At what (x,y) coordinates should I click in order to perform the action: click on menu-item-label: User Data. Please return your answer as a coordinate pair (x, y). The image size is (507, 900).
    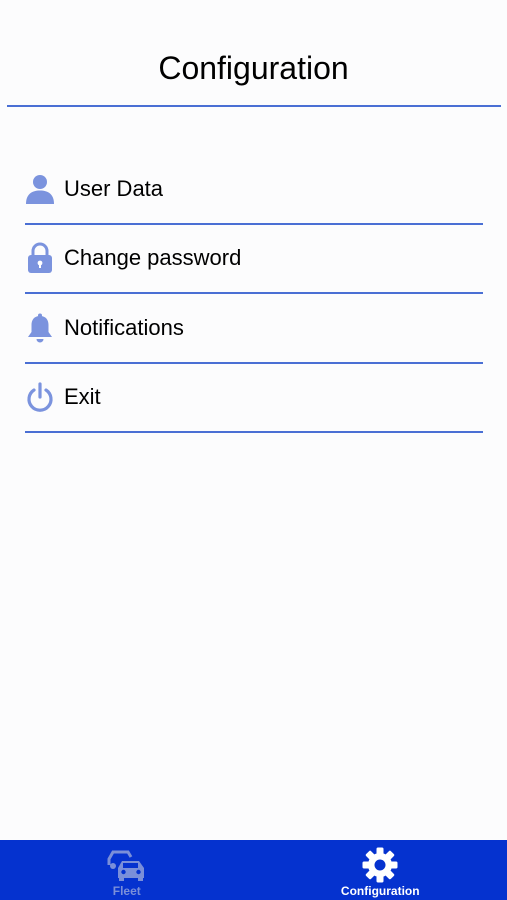
    Looking at the image, I should click on (114, 188).